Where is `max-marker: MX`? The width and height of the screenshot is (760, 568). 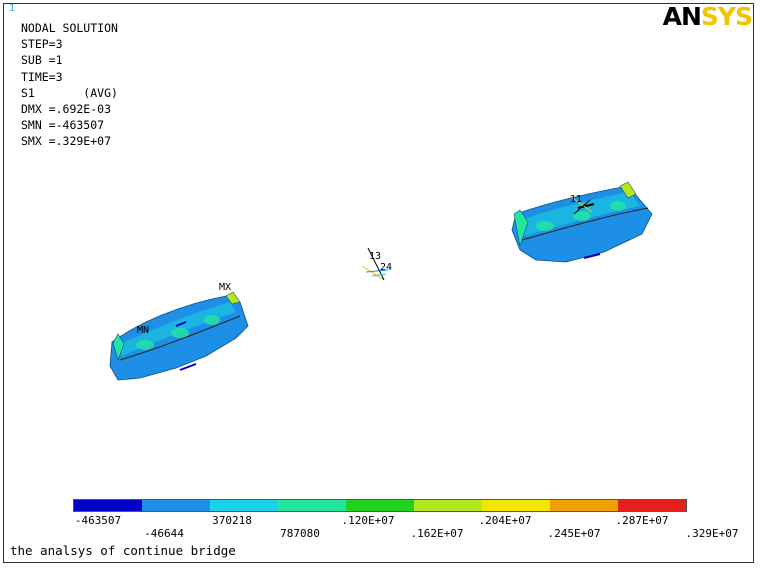
max-marker: MX is located at coordinates (225, 287).